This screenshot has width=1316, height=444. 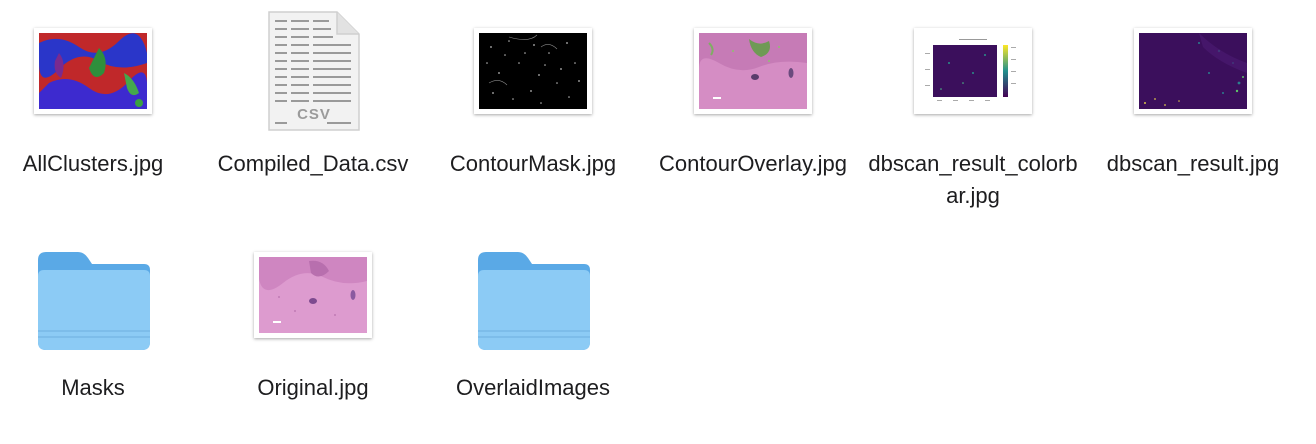 What do you see at coordinates (313, 387) in the screenshot?
I see `file-name-label: Original.jpg` at bounding box center [313, 387].